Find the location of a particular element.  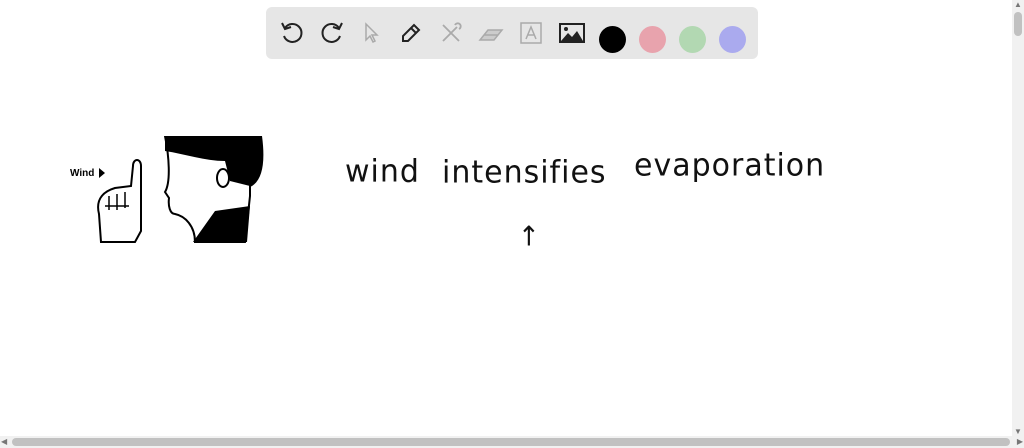

undo-icon is located at coordinates (292, 32).